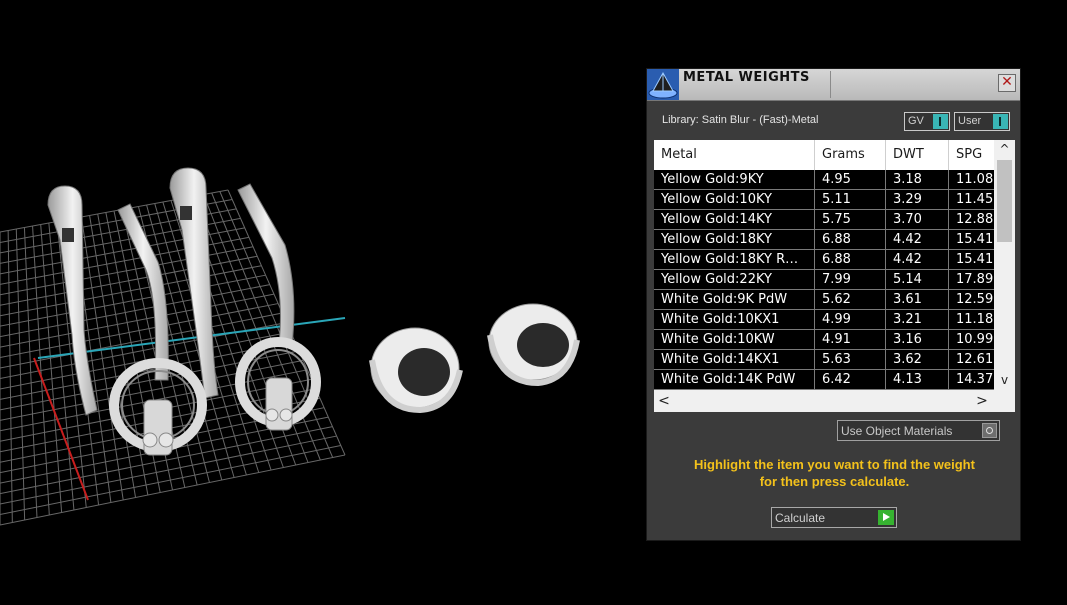  What do you see at coordinates (971, 200) in the screenshot?
I see `cell-spg: 11.45` at bounding box center [971, 200].